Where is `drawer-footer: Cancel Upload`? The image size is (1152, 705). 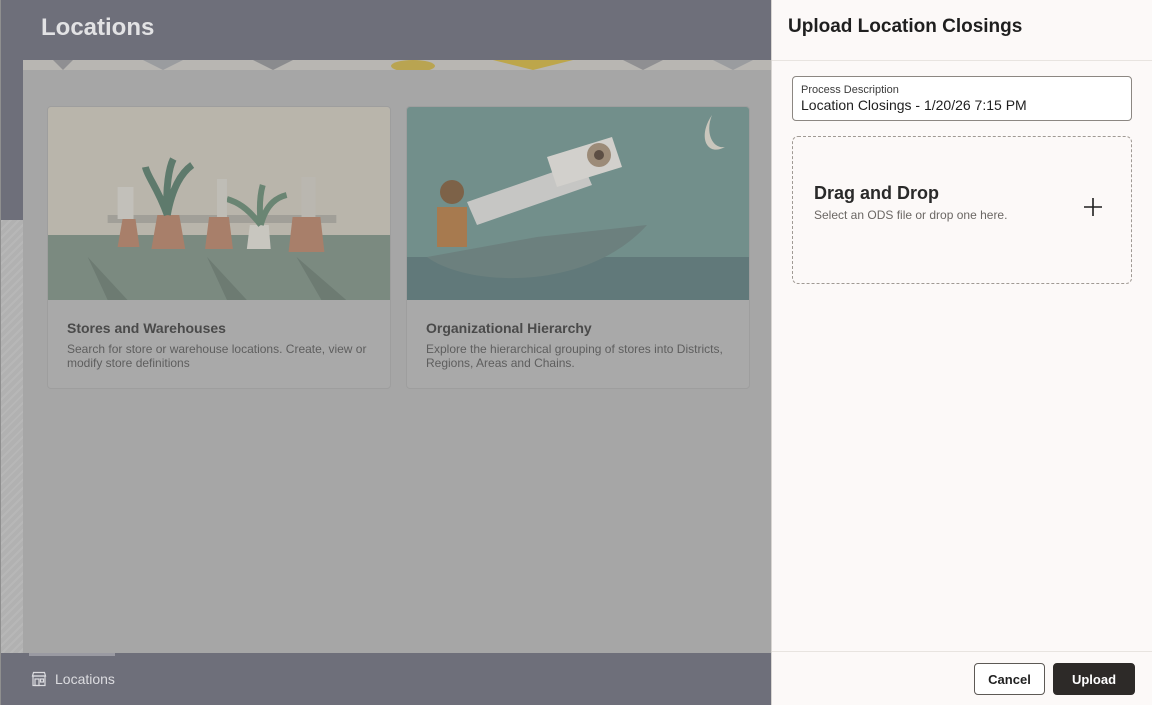
drawer-footer: Cancel Upload is located at coordinates (962, 678).